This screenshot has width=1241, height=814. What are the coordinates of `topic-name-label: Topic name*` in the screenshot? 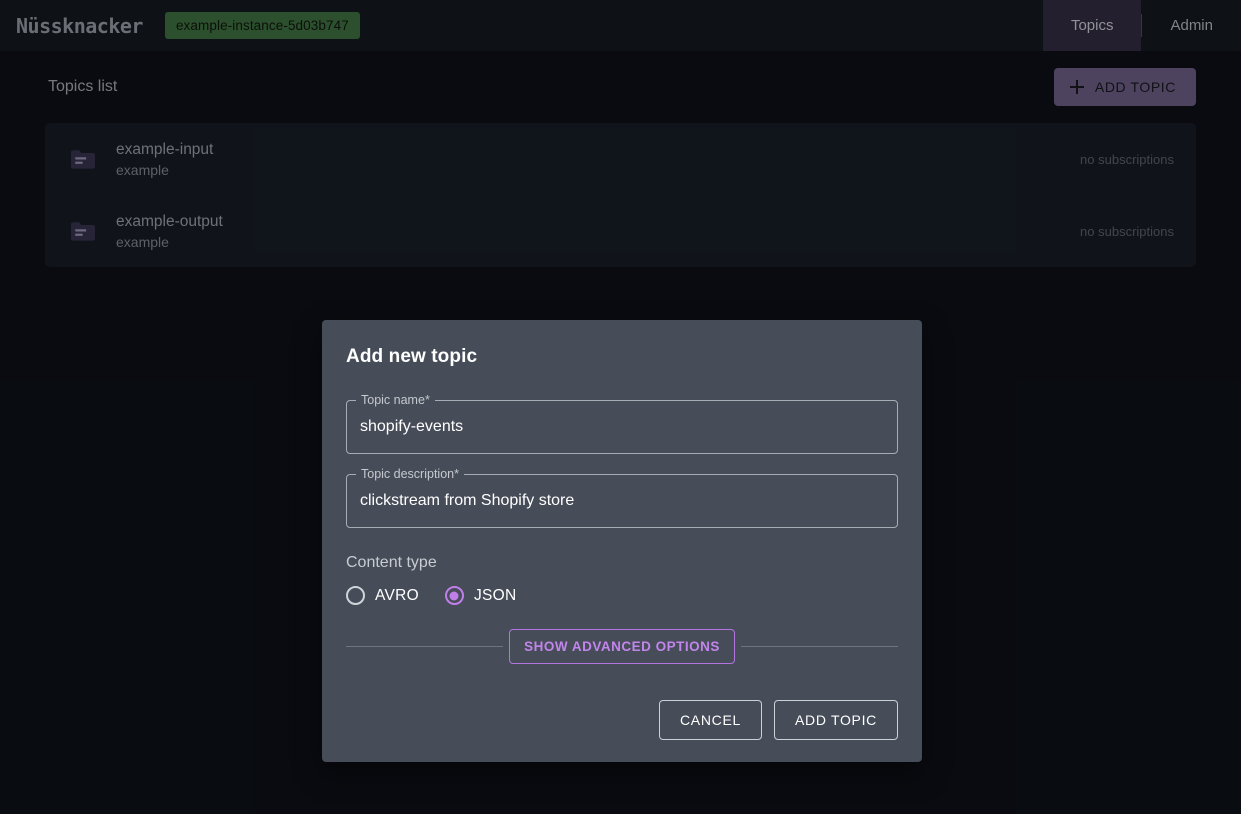 It's located at (395, 400).